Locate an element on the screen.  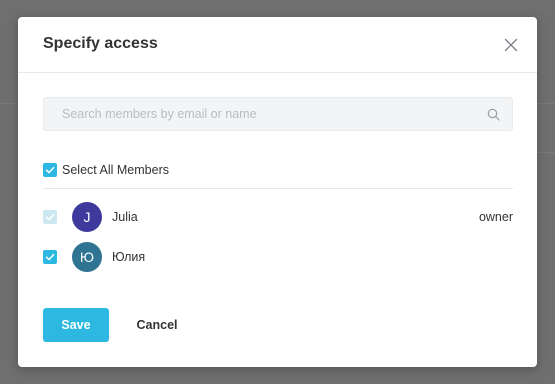
search-input is located at coordinates (264, 114).